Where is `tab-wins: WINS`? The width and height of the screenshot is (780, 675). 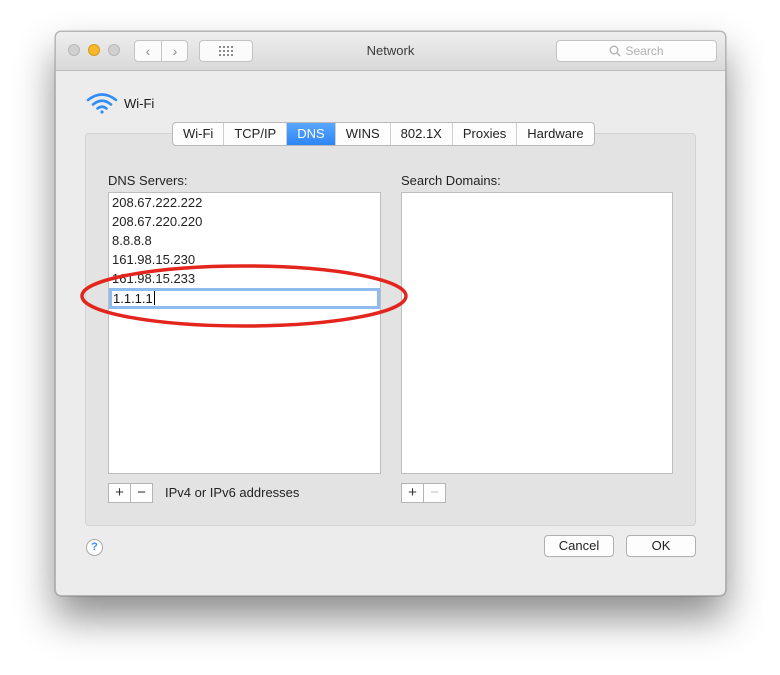
tab-wins: WINS is located at coordinates (363, 134).